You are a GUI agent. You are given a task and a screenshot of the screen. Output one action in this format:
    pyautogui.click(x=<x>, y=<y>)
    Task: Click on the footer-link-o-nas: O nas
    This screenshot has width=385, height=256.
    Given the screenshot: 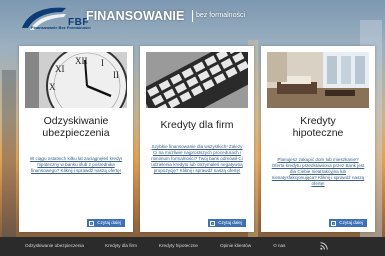 What is the action you would take?
    pyautogui.click(x=279, y=246)
    